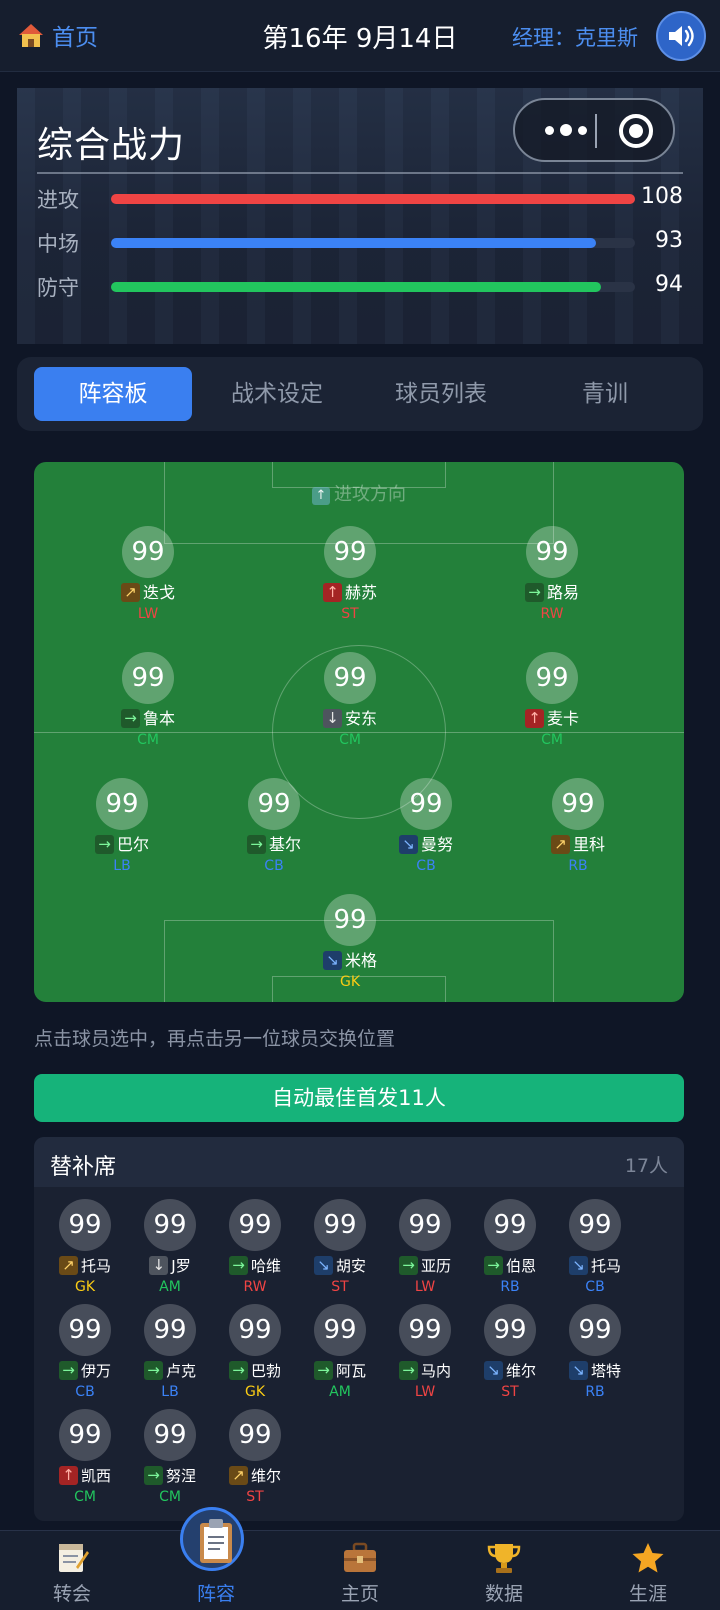  I want to click on bench-card: 99 ↘ 托马 CB, so click(595, 1248).